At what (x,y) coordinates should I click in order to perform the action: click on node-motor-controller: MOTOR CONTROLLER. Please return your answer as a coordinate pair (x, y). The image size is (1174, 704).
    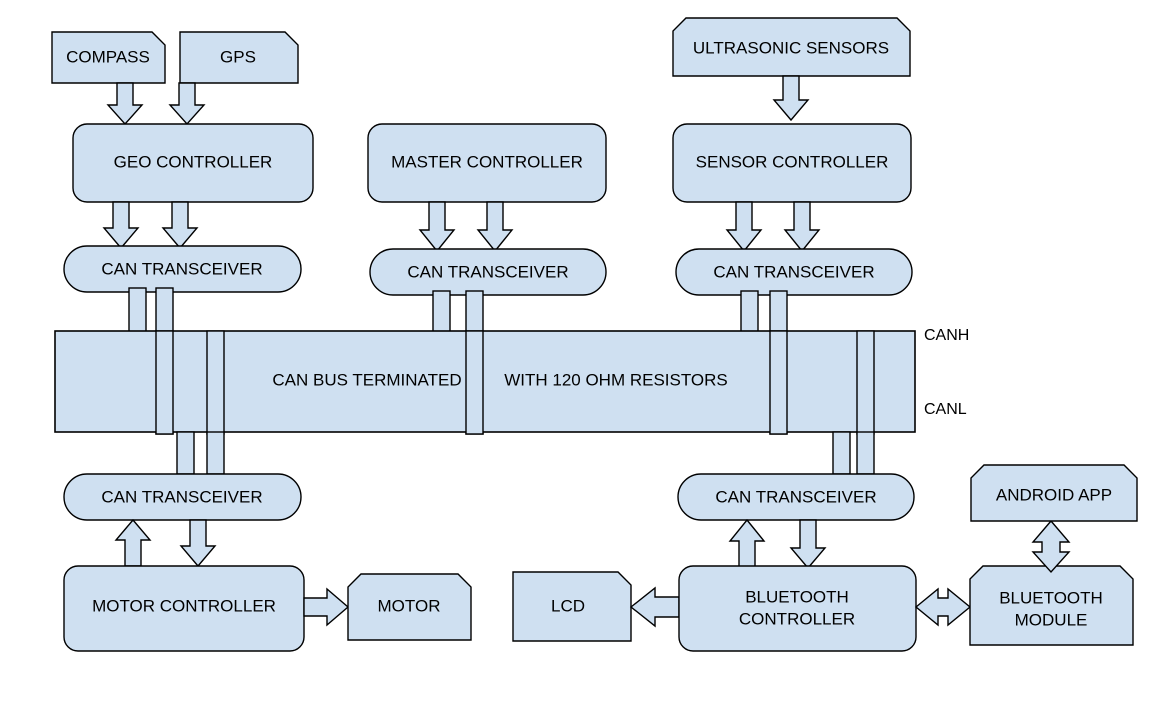
    Looking at the image, I should click on (184, 608).